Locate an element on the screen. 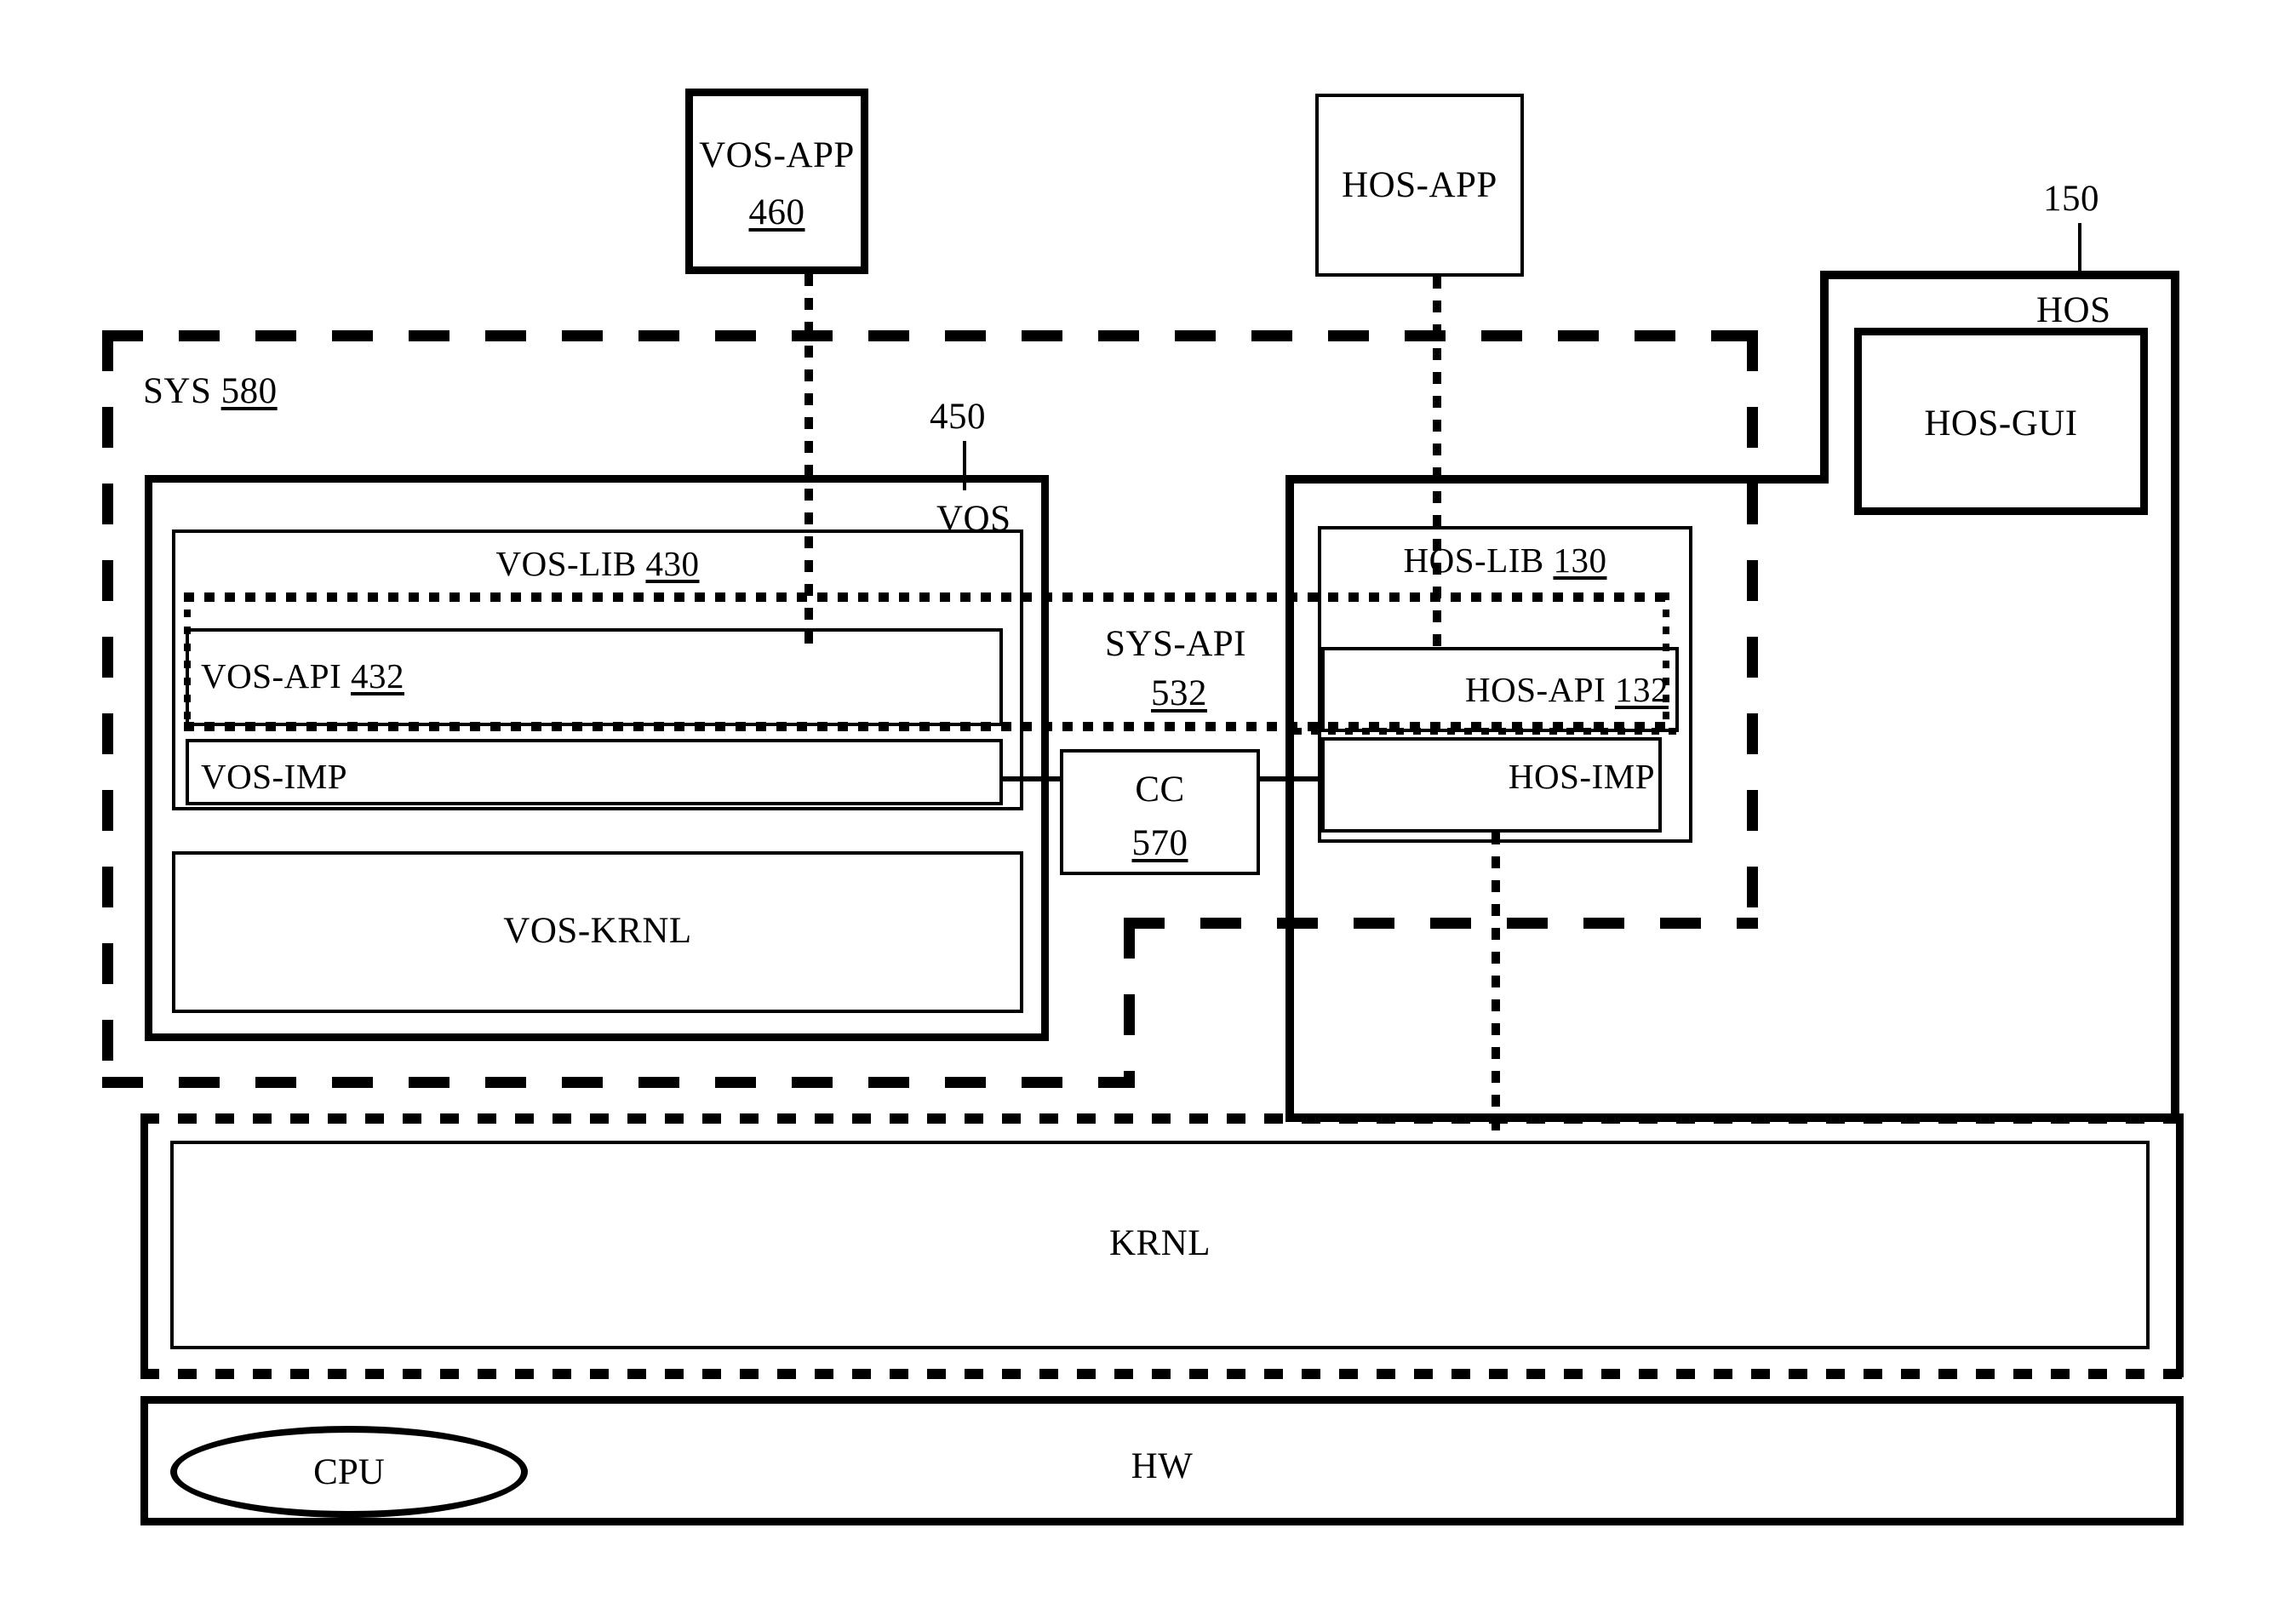 The width and height of the screenshot is (2296, 1614). krnl-outer-right is located at coordinates (2180, 1245).